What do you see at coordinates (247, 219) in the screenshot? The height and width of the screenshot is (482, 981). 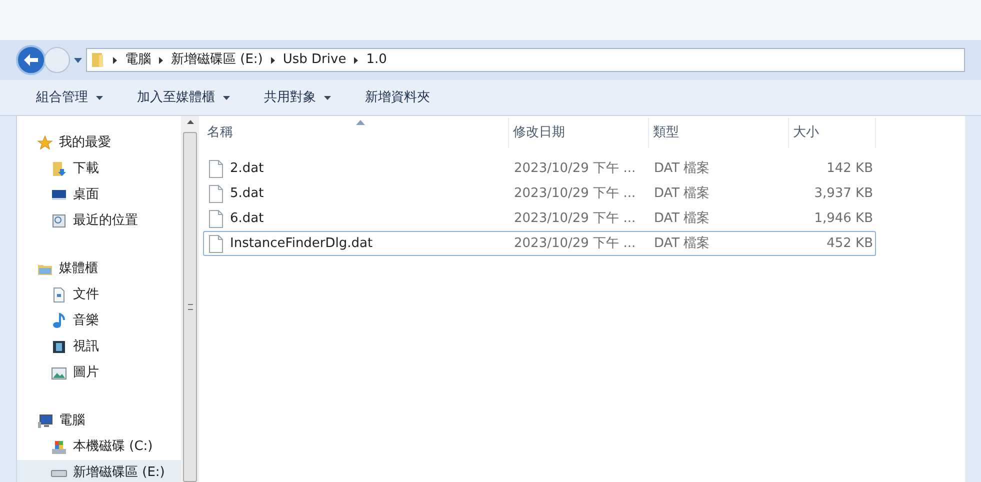 I see `file-name: 6.dat` at bounding box center [247, 219].